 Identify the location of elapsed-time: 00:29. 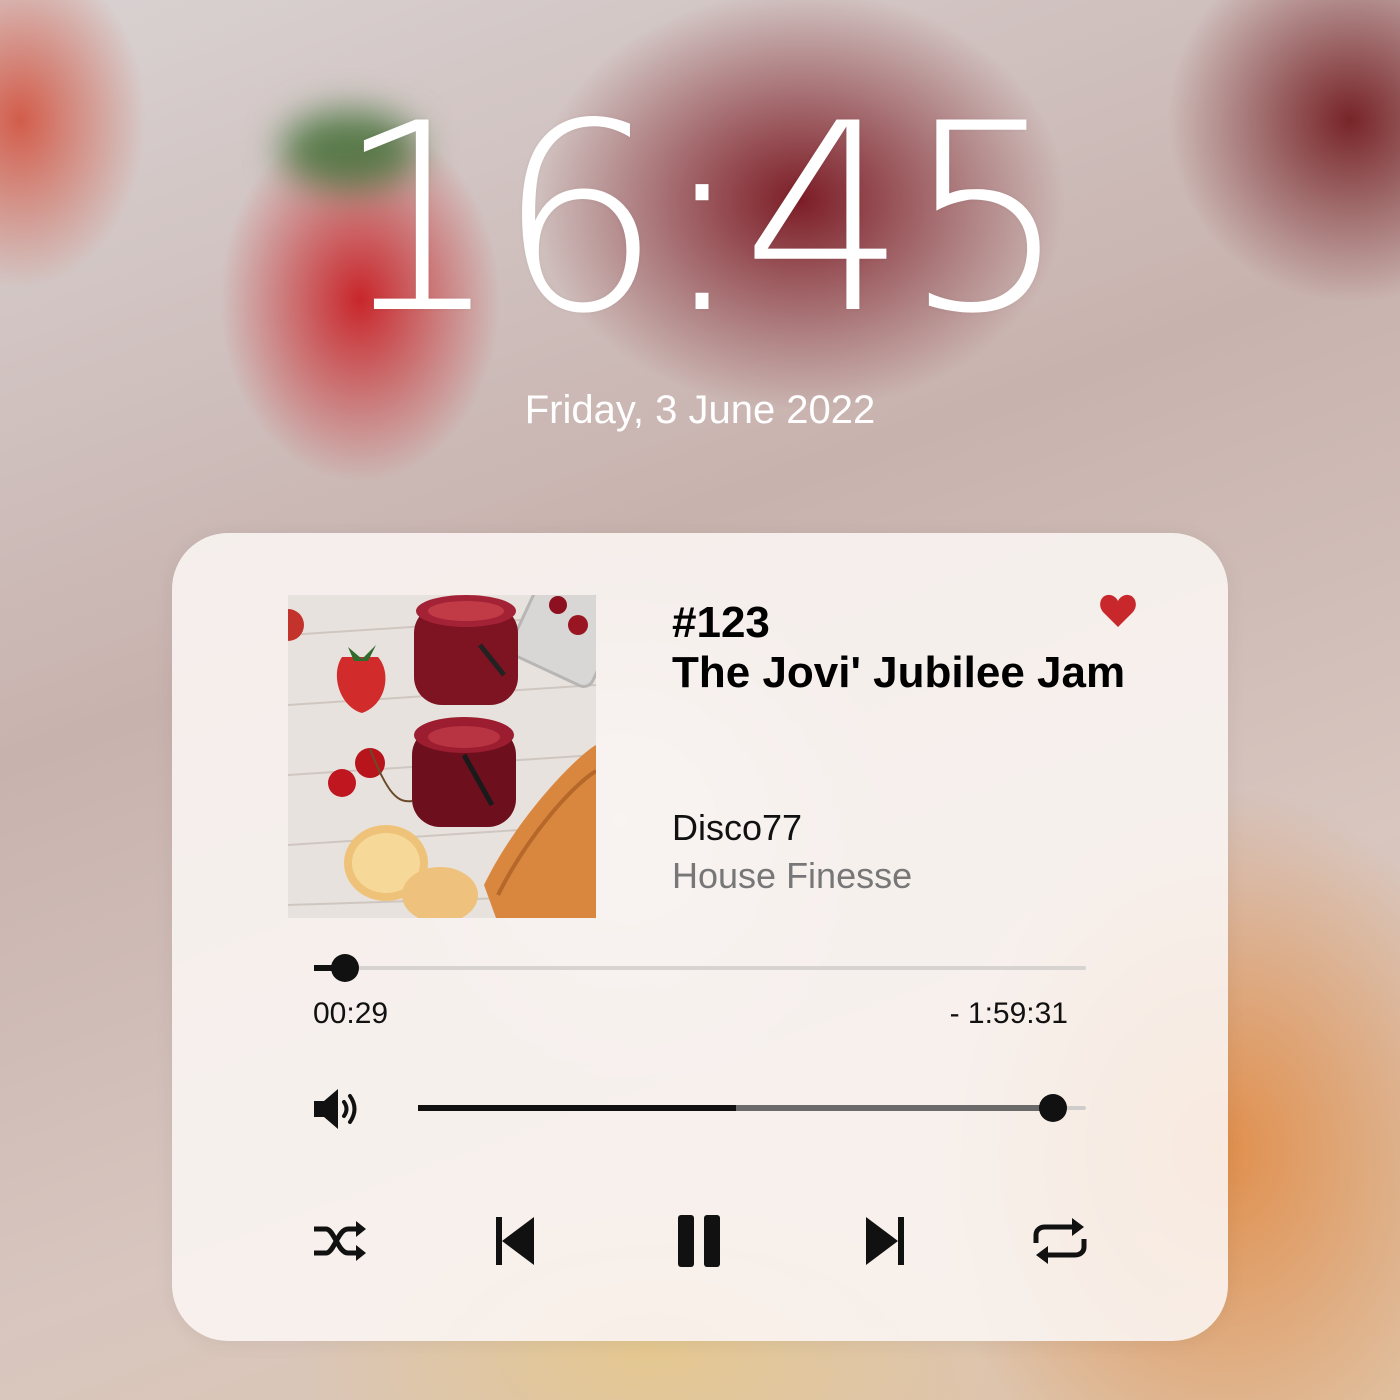
(351, 1013).